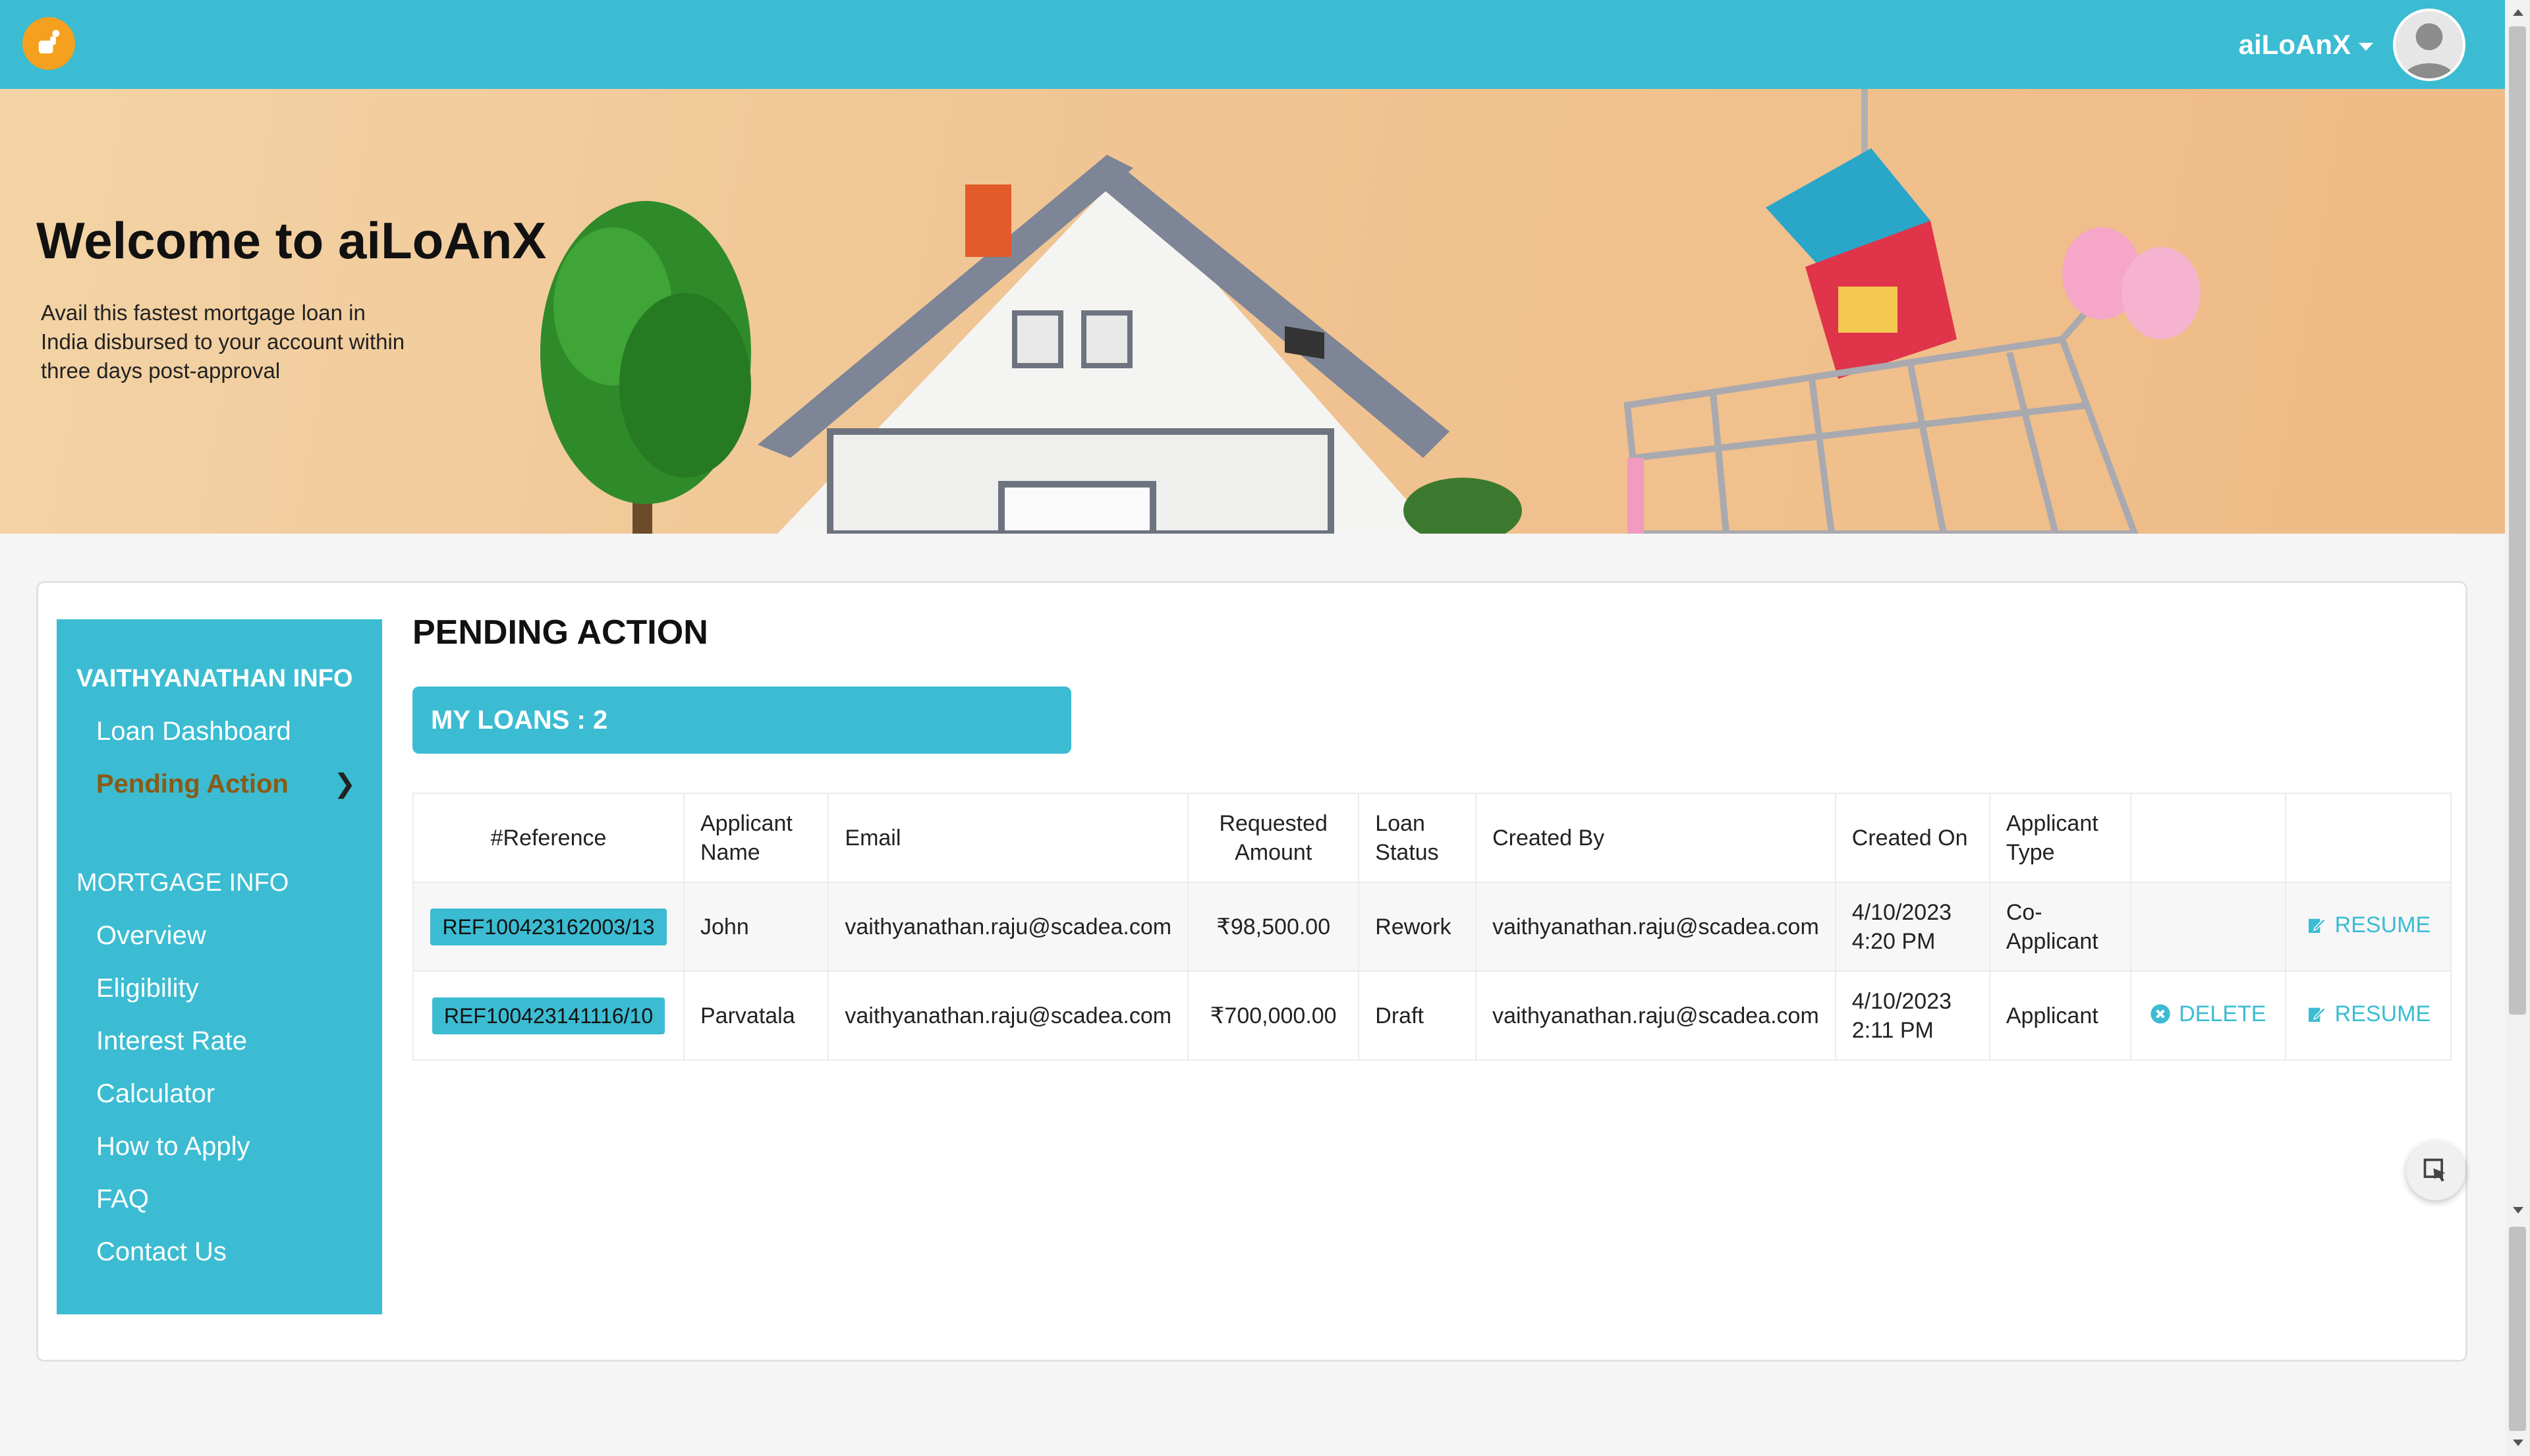 This screenshot has height=1456, width=2530. I want to click on sidebar-item-label: Contact Us, so click(161, 1251).